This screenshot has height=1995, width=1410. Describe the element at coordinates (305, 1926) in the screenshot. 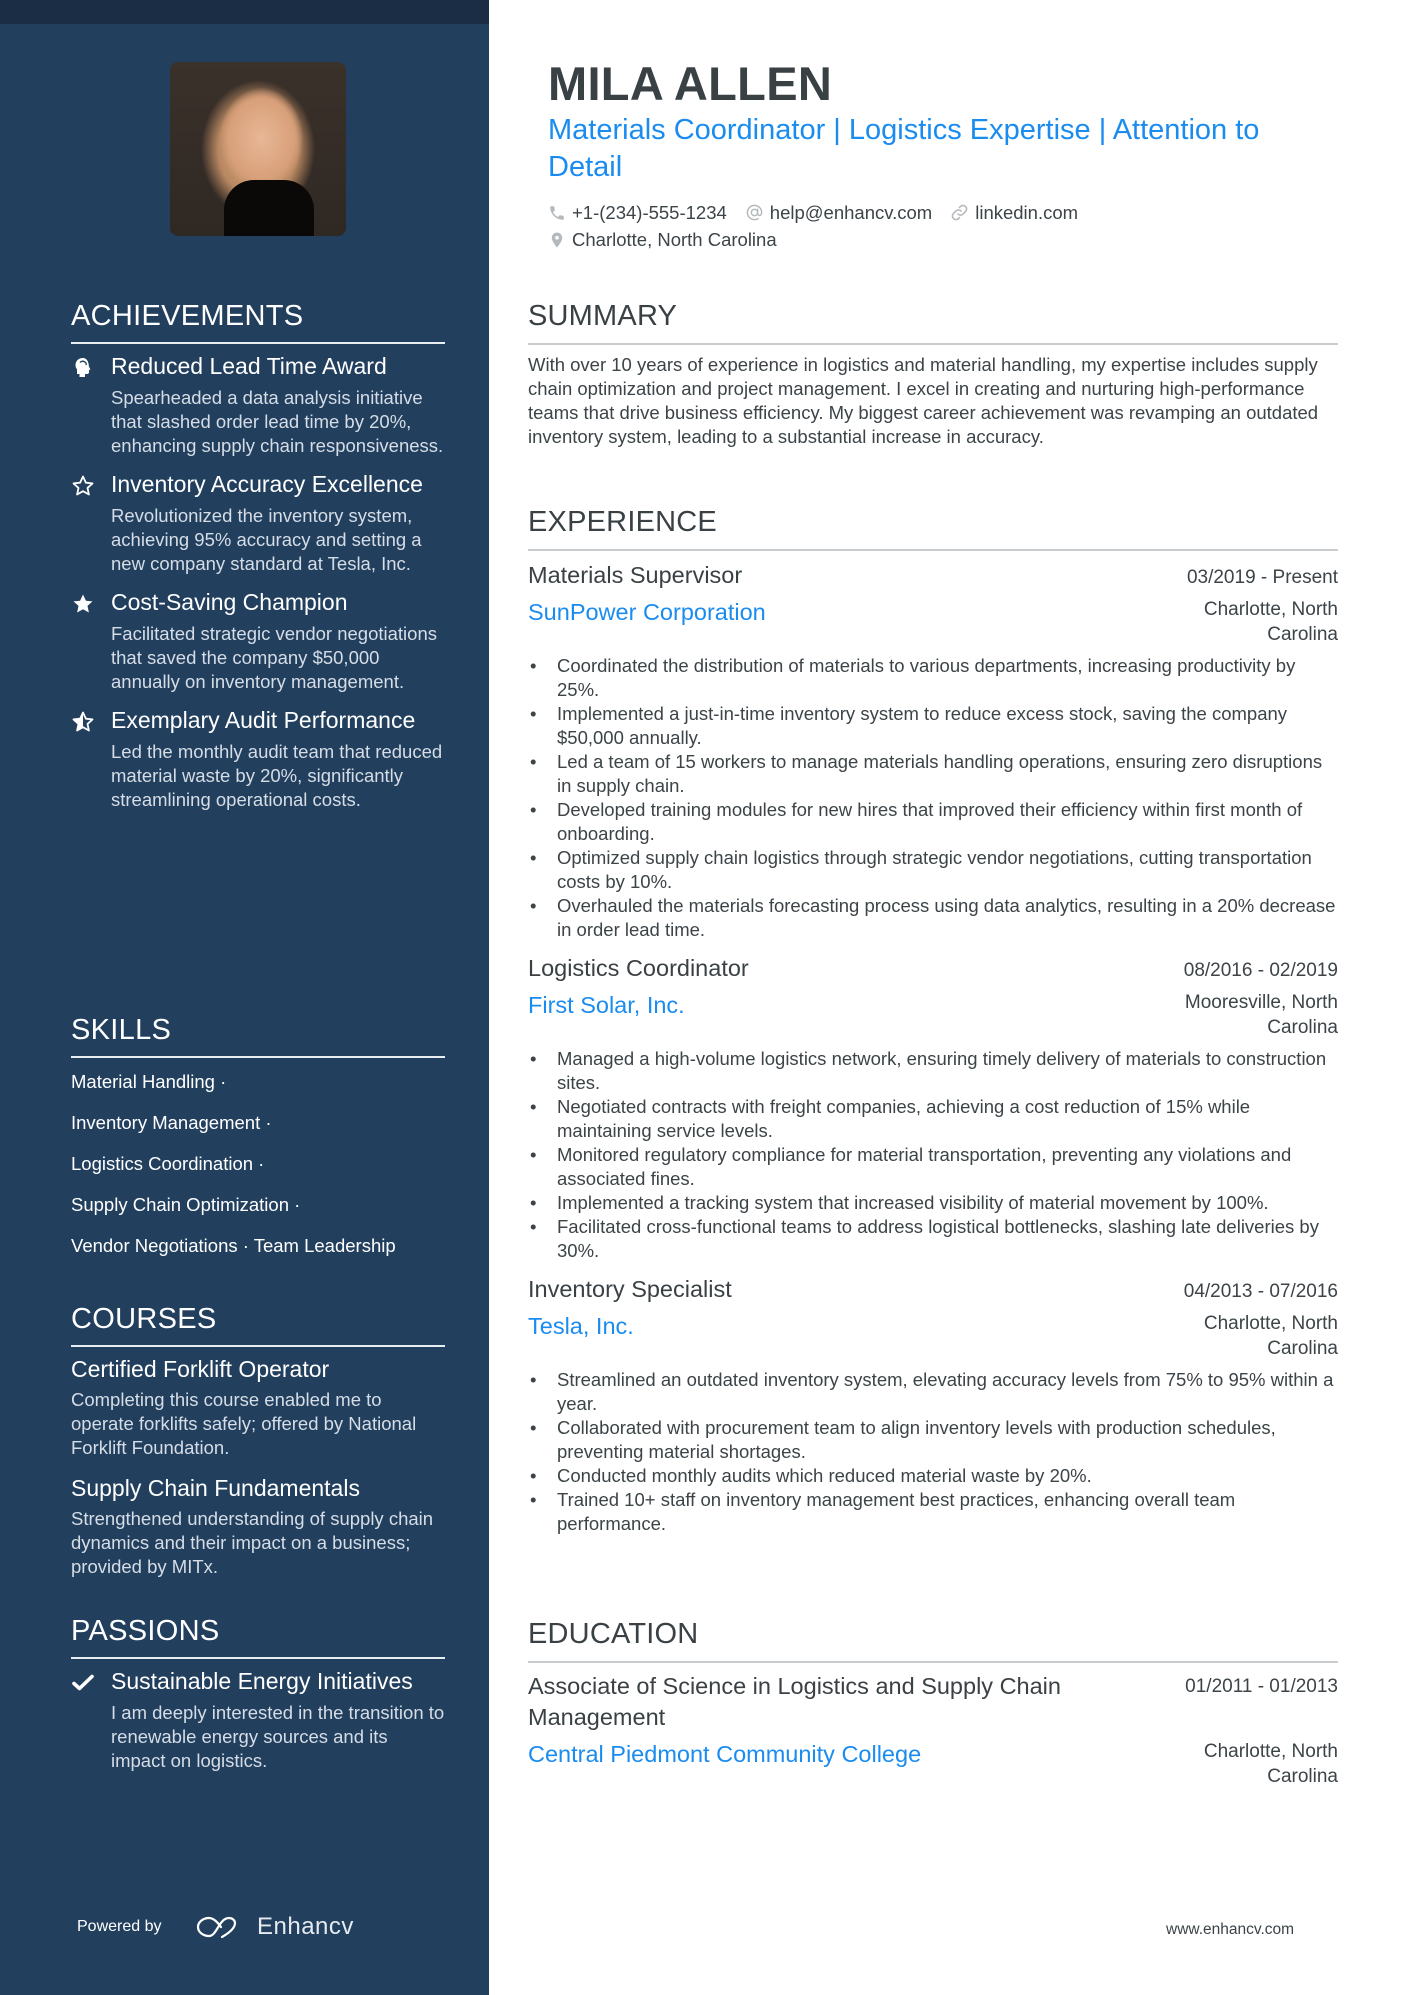

I see `enhancv-brand-text: Enhancv` at that location.